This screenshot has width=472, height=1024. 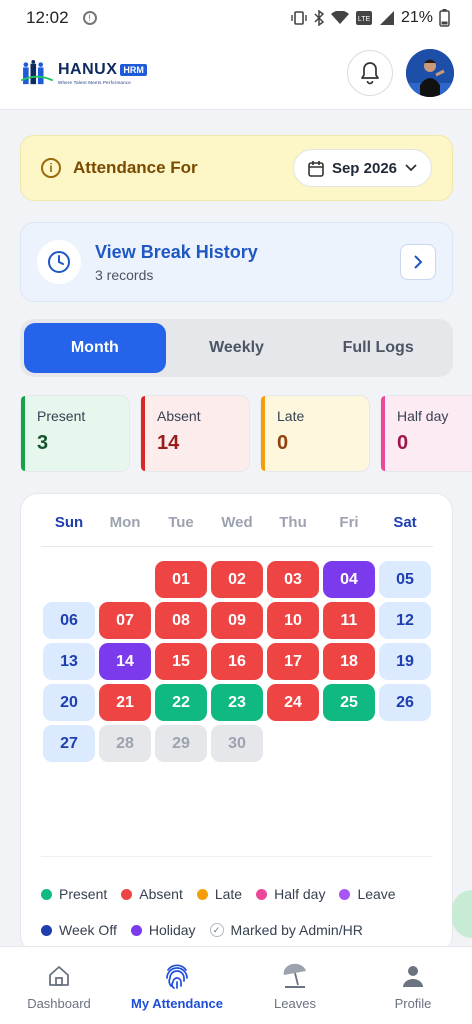 What do you see at coordinates (69, 743) in the screenshot?
I see `calendar-day: 27` at bounding box center [69, 743].